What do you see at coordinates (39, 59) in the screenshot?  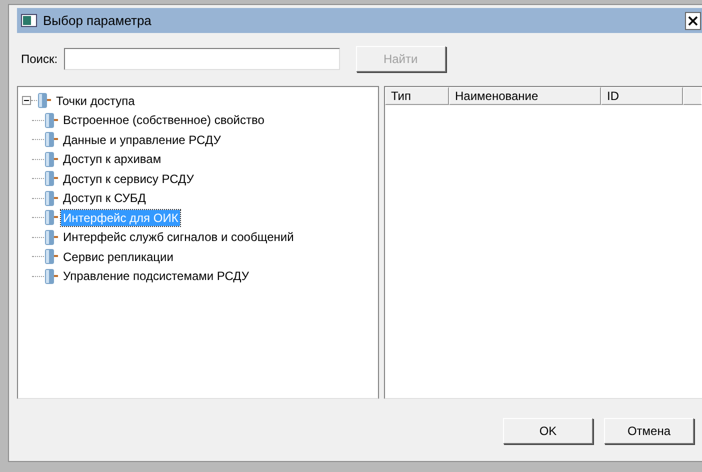 I see `search-label: Поиск:` at bounding box center [39, 59].